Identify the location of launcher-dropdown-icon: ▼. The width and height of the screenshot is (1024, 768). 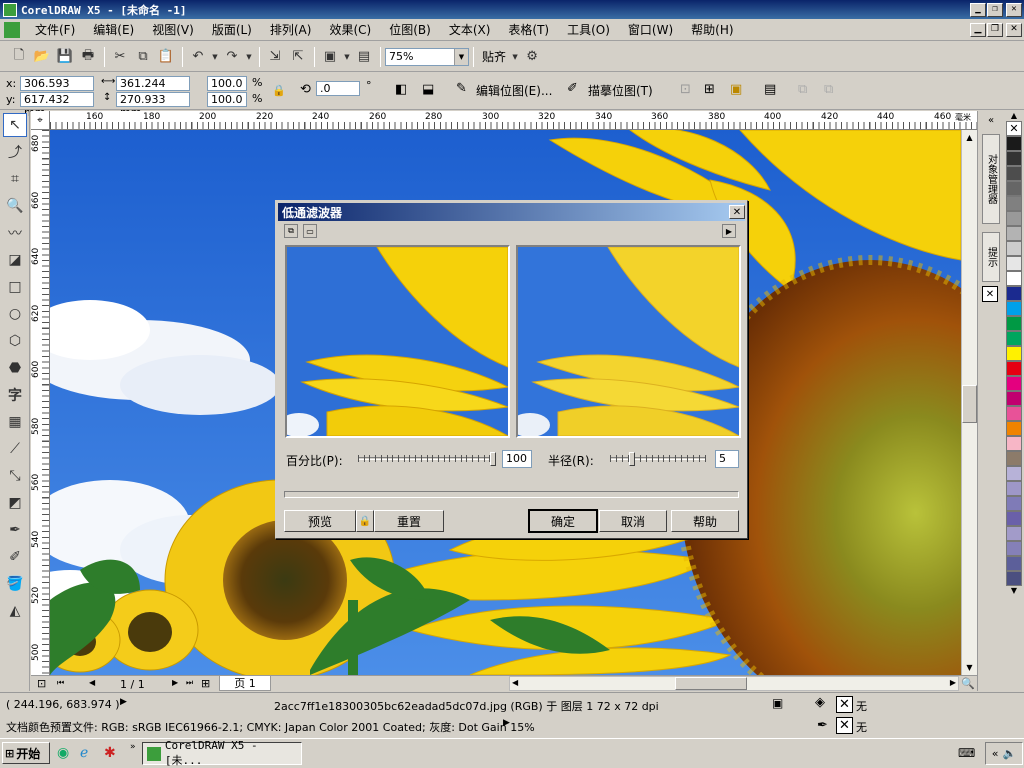
(347, 57).